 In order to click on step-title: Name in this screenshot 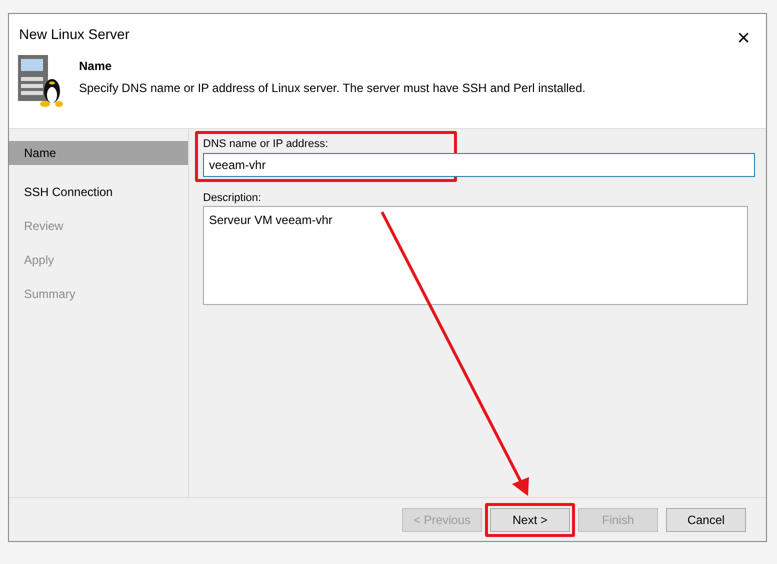, I will do `click(96, 66)`.